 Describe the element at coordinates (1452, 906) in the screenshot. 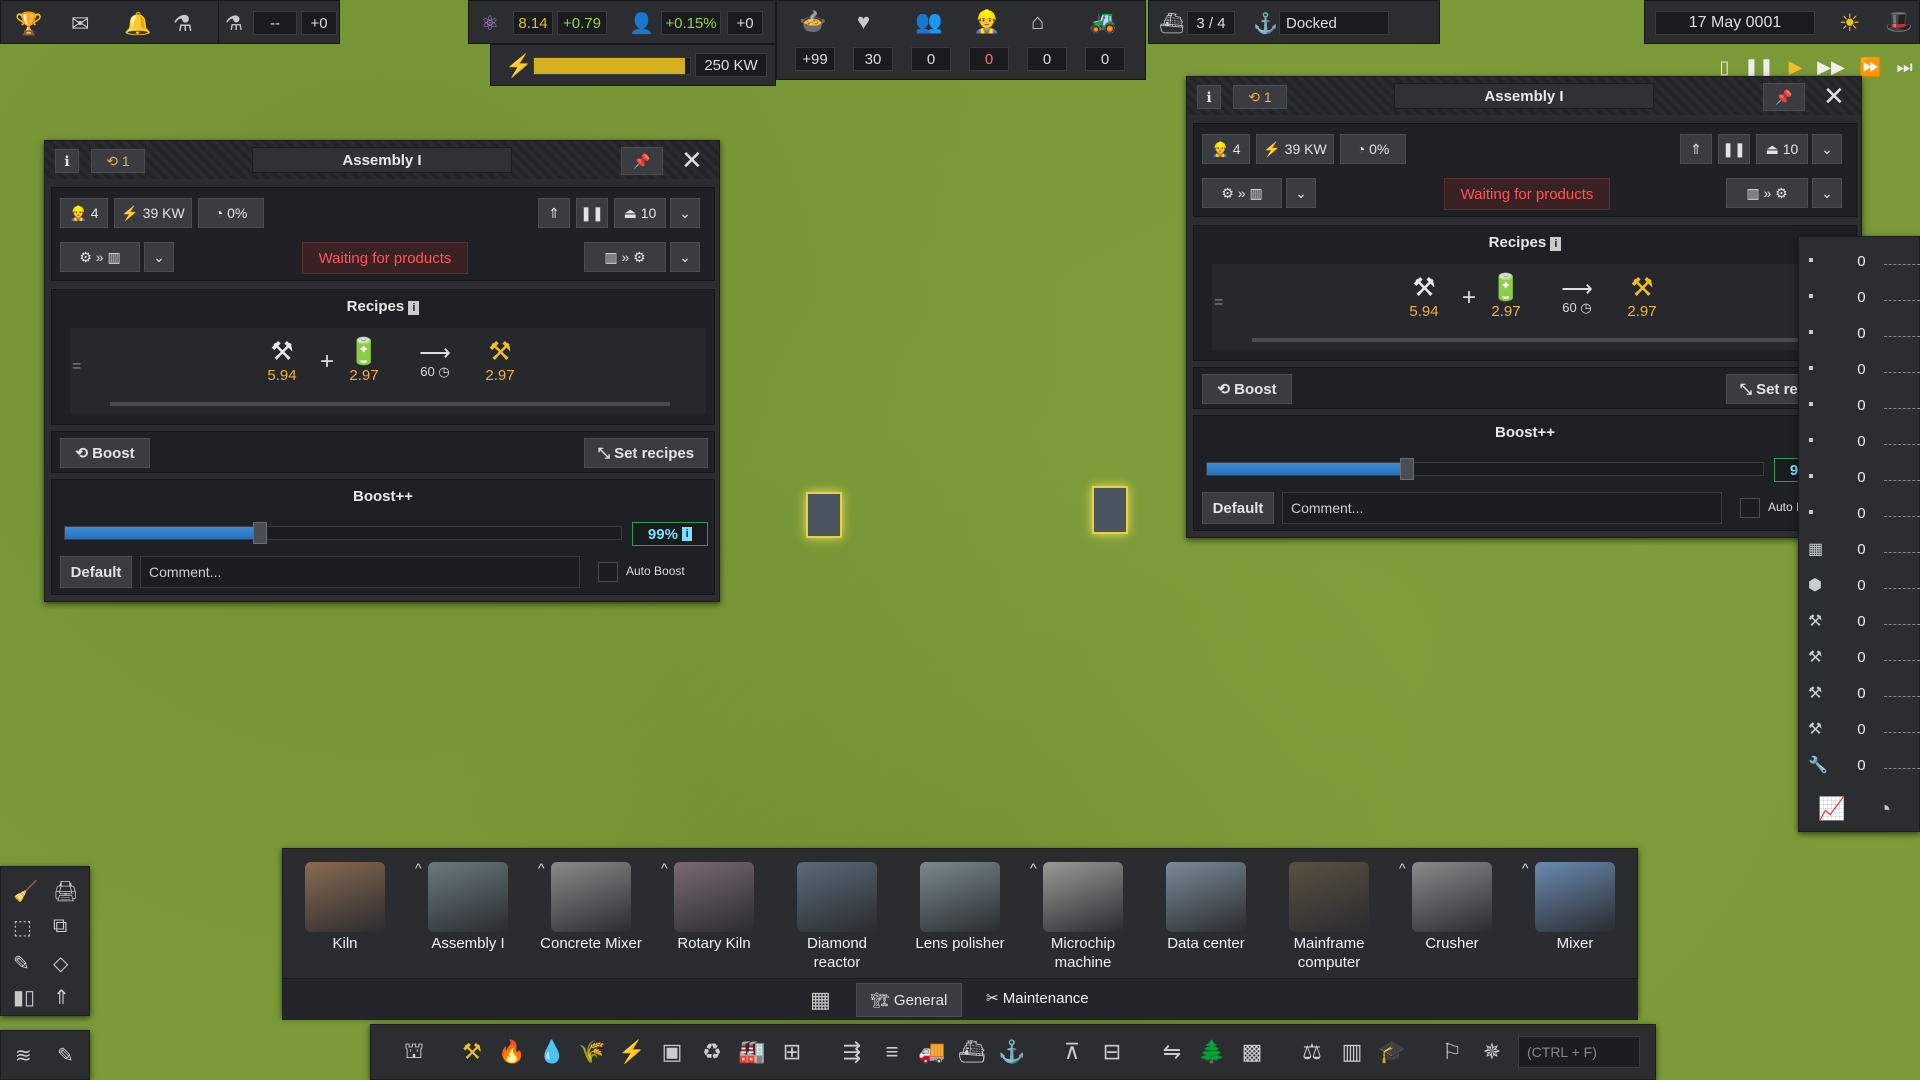

I see `tool-item-crusher: ^ Crusher` at that location.